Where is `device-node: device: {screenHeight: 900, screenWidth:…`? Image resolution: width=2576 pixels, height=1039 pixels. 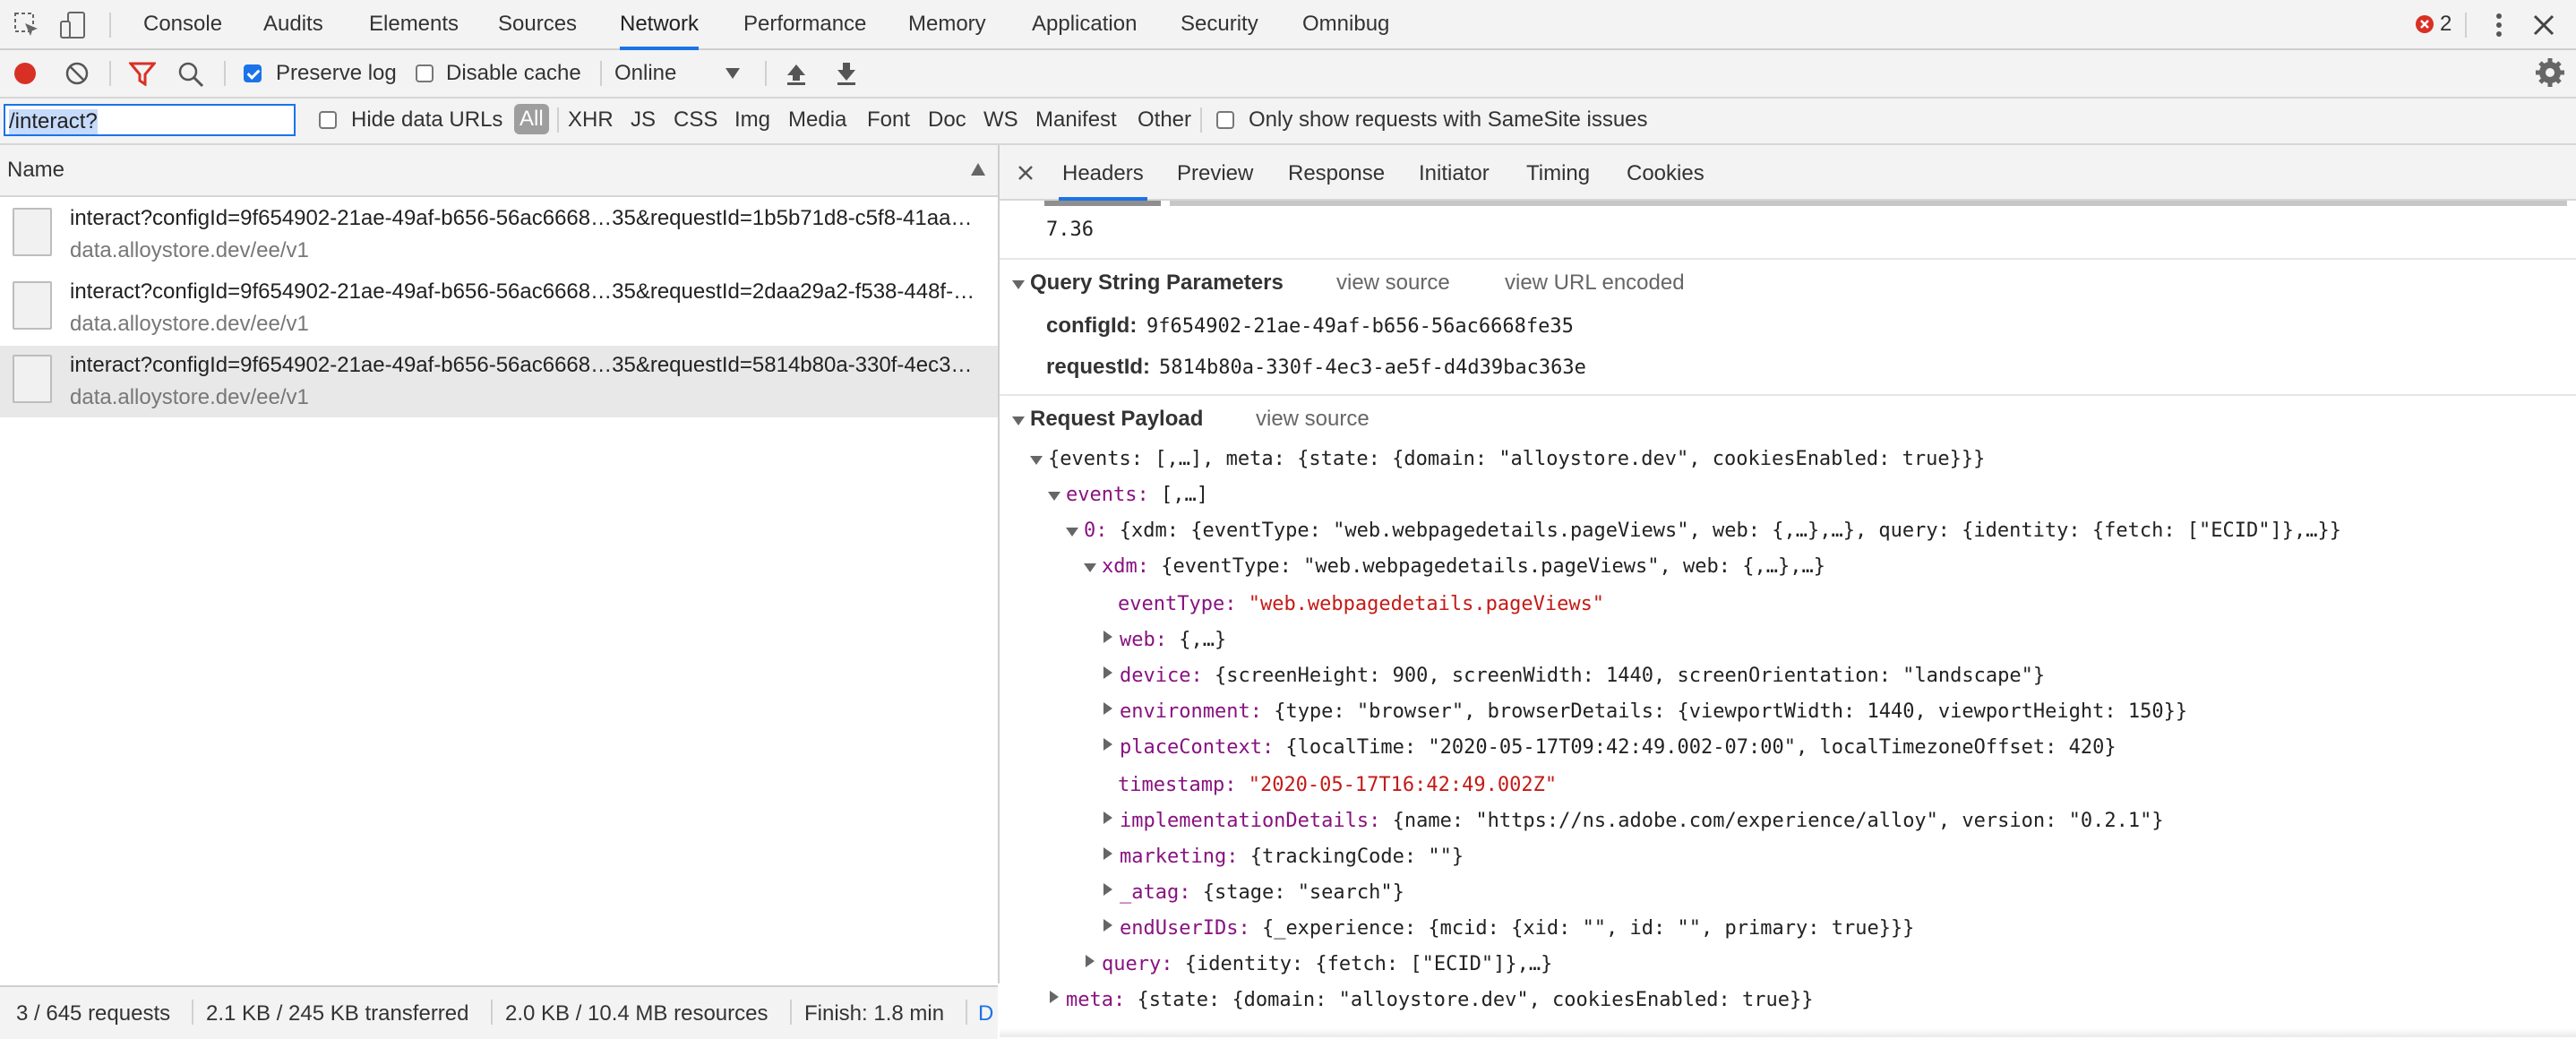
device-node: device: {screenHeight: 900, screenWidth:… is located at coordinates (1582, 676).